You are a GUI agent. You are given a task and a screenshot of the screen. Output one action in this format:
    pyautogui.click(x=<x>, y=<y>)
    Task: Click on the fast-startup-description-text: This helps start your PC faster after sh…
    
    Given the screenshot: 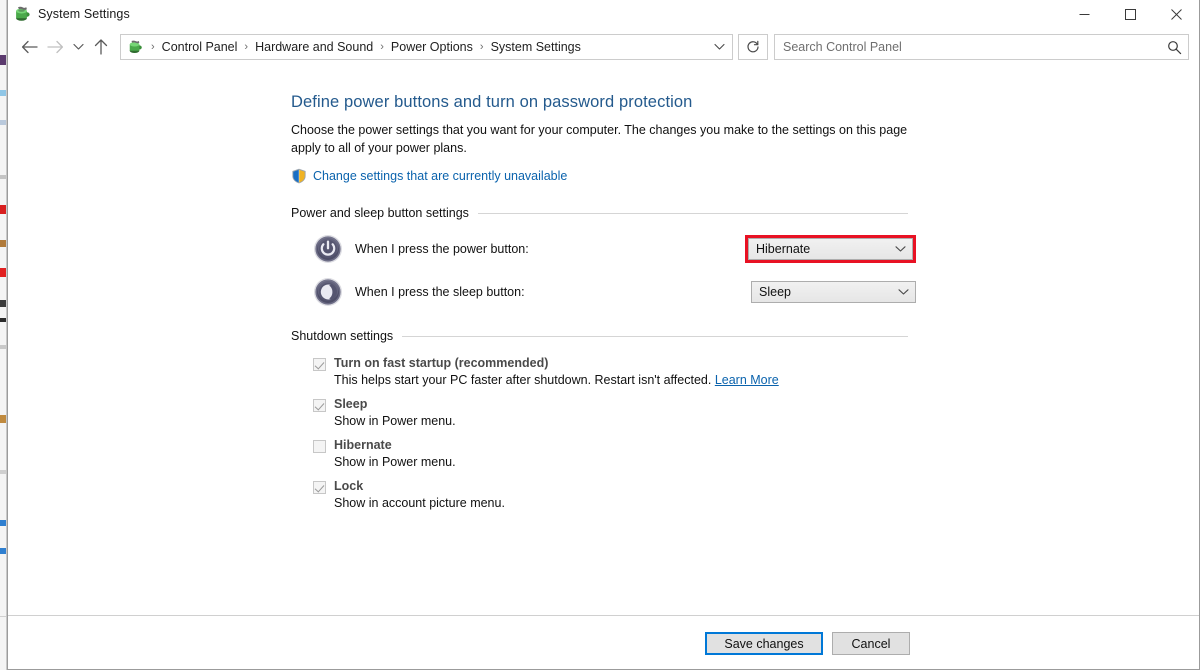 What is the action you would take?
    pyautogui.click(x=523, y=380)
    